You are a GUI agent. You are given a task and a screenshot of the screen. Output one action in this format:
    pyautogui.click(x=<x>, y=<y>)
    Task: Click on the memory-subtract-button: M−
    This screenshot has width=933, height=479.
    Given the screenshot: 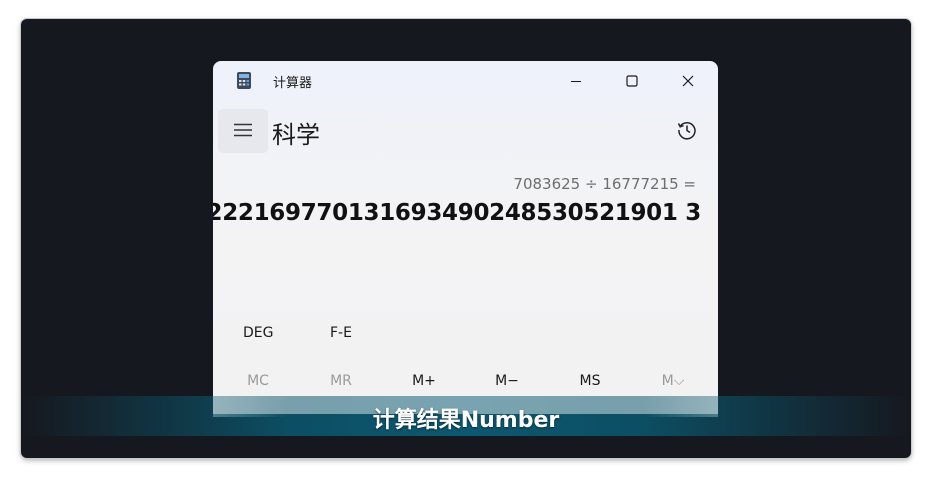 What is the action you would take?
    pyautogui.click(x=507, y=381)
    